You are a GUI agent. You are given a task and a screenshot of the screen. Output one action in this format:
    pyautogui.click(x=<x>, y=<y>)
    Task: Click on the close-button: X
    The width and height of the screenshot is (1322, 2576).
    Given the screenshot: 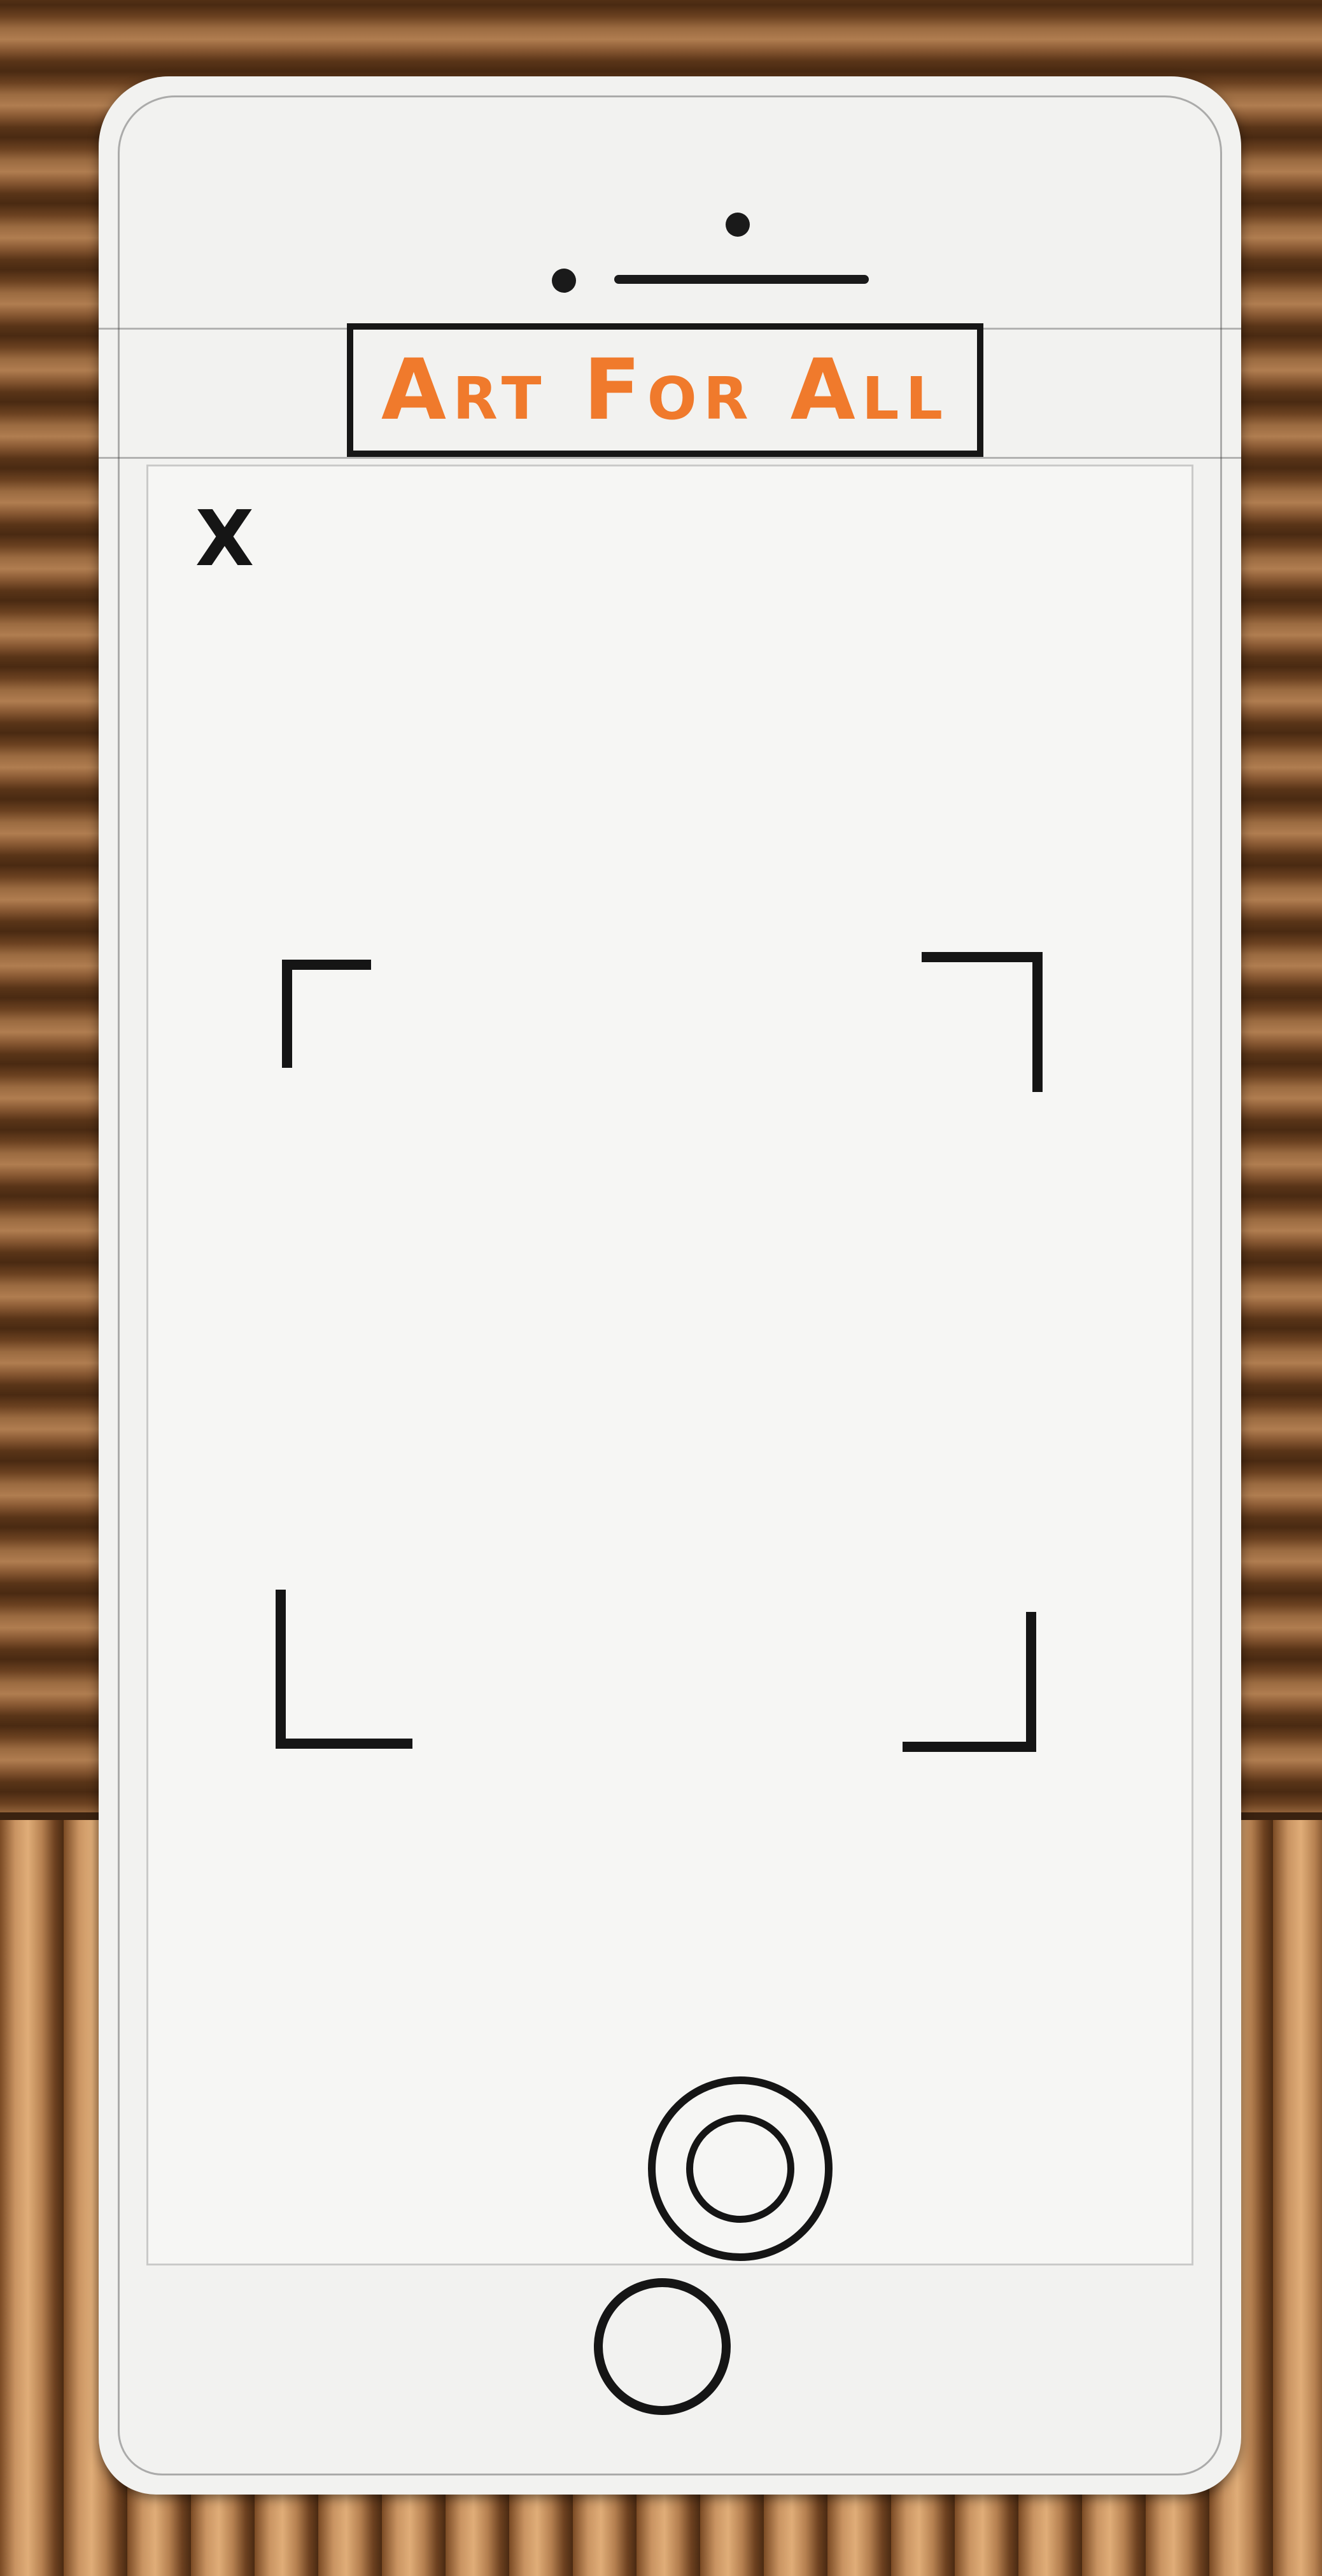 What is the action you would take?
    pyautogui.click(x=224, y=539)
    